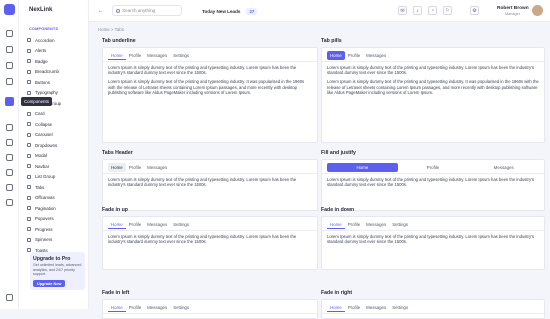  I want to click on sidebar-item-modal: Modal, so click(37, 156).